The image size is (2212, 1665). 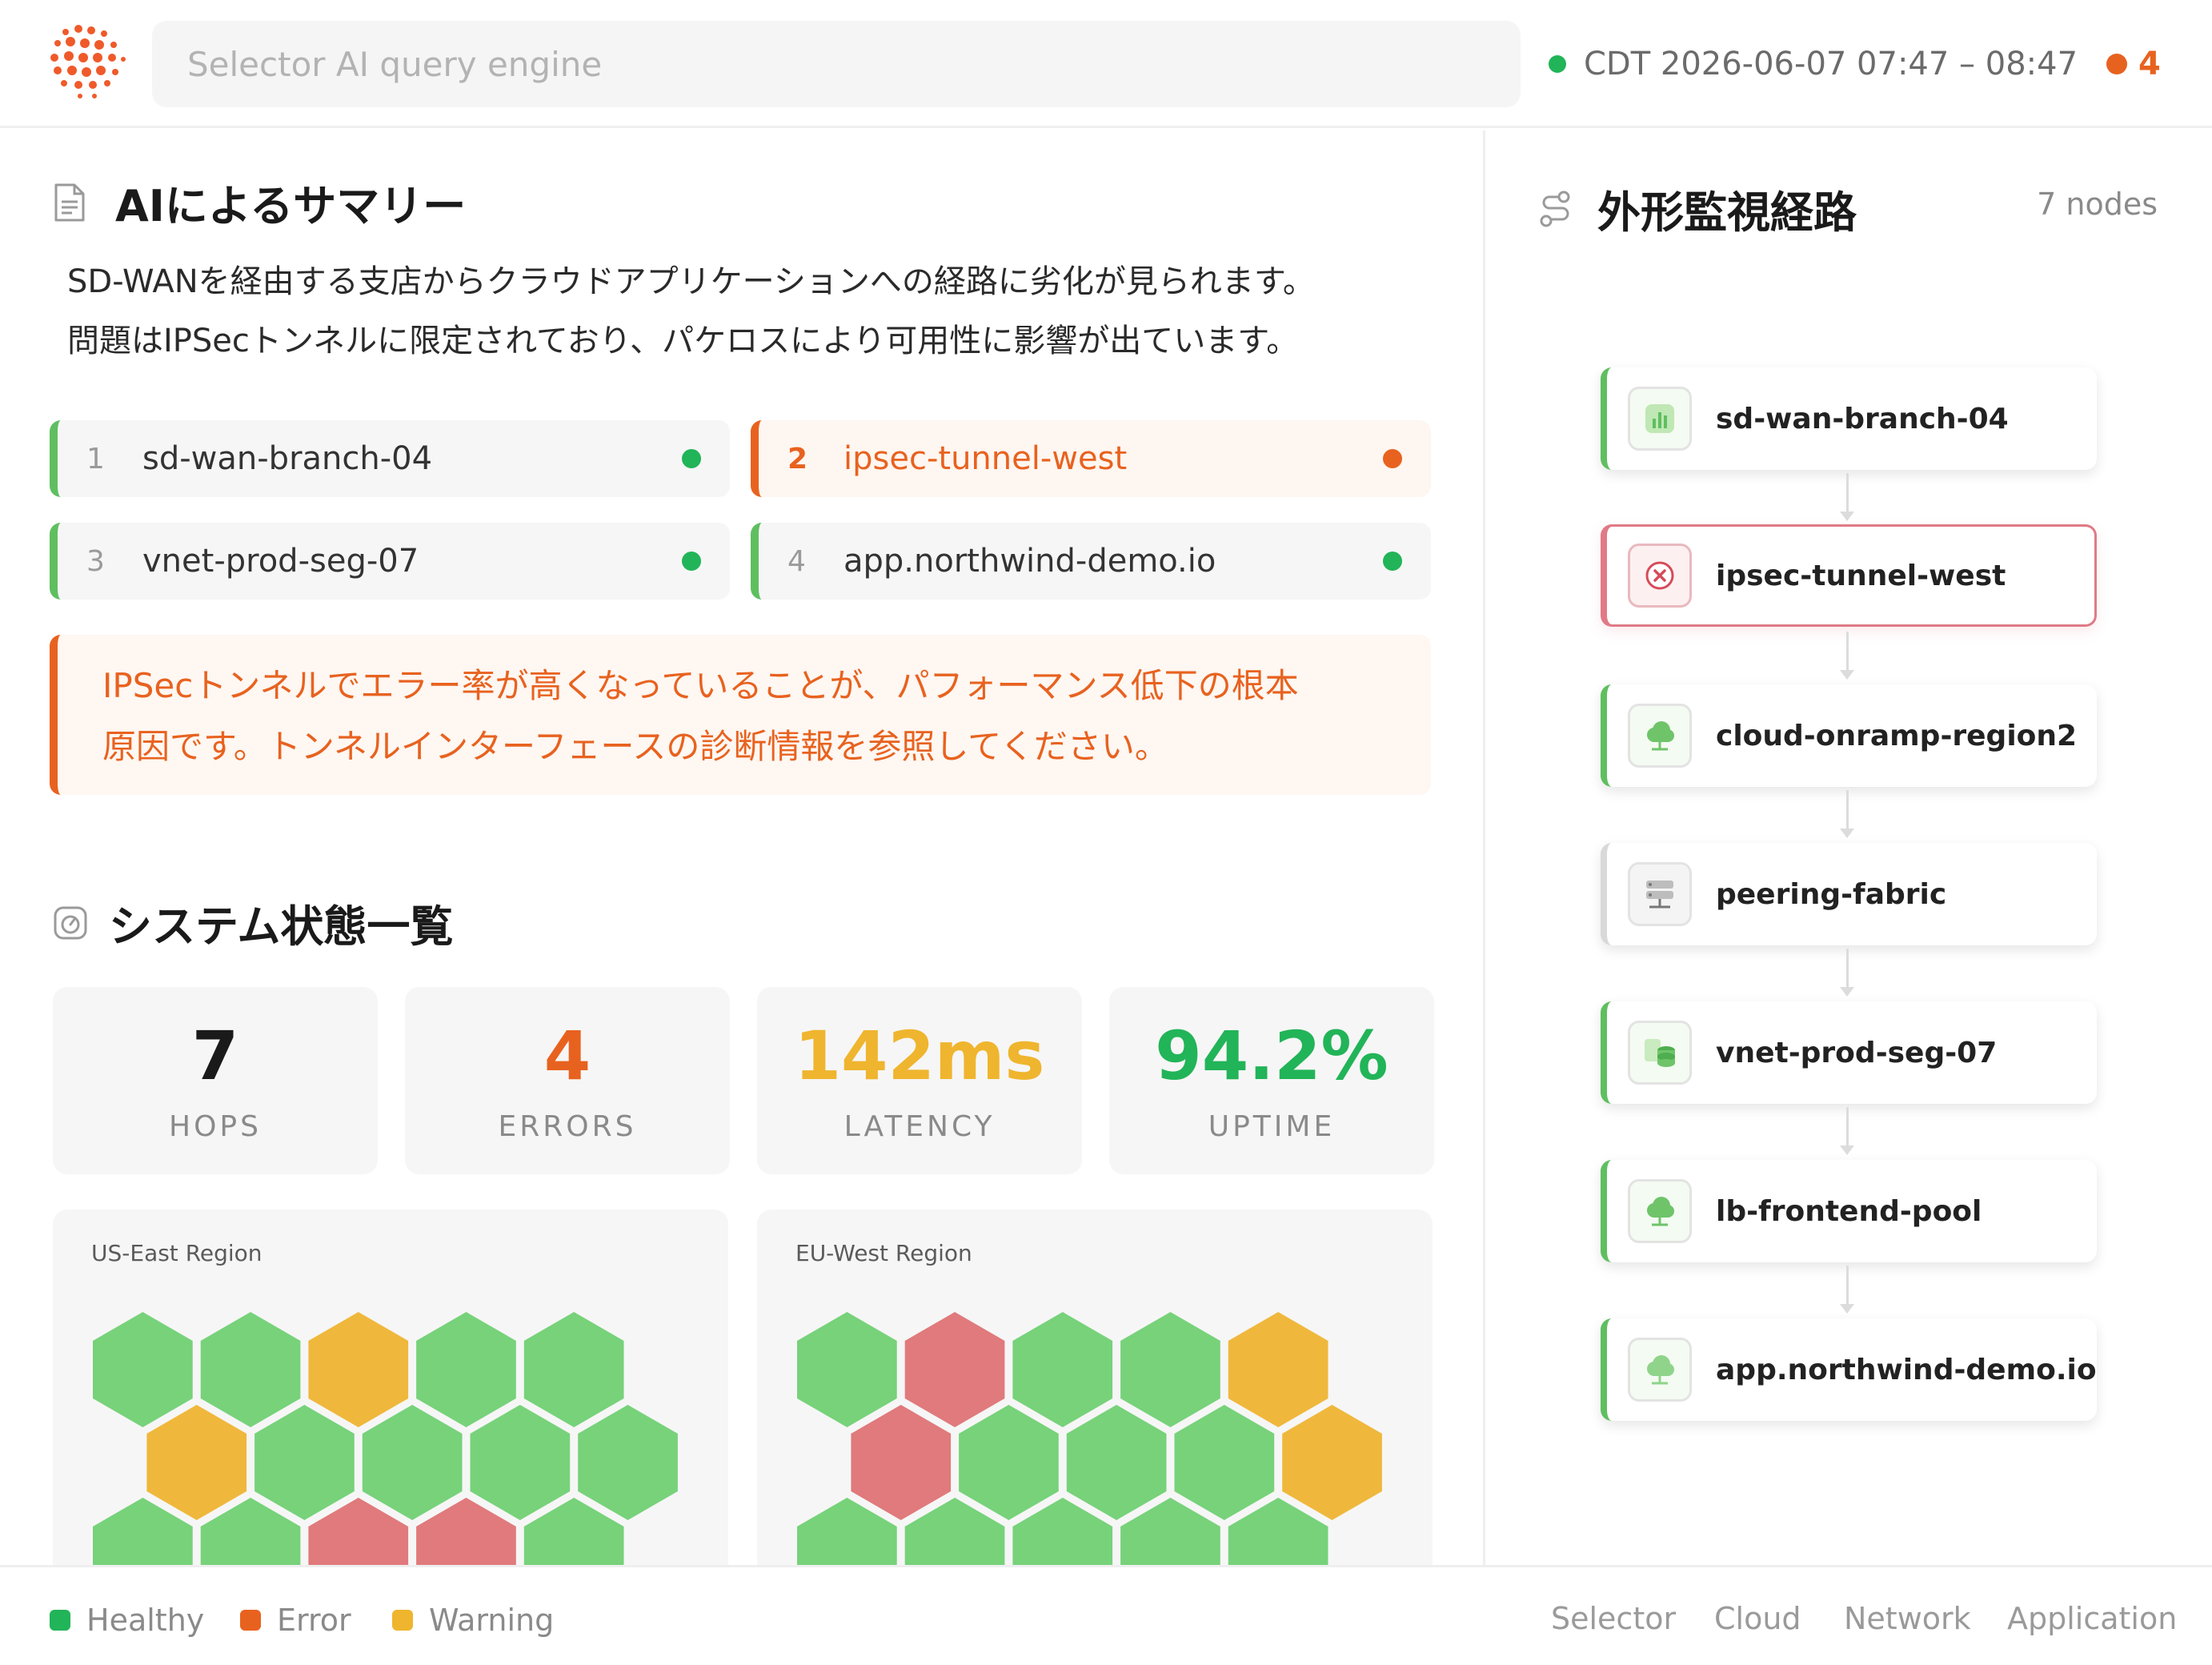 I want to click on footer-link-selector: Selector, so click(x=1613, y=1619).